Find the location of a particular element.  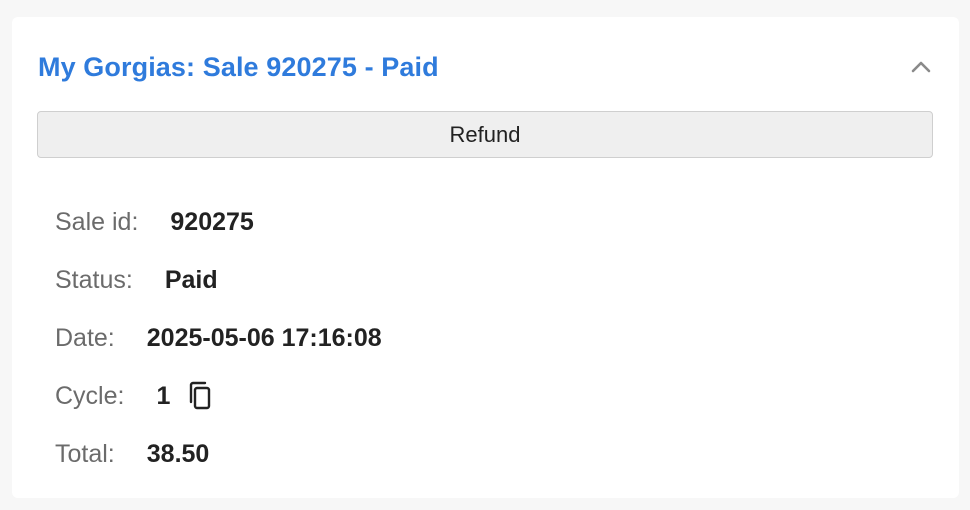

copy-button is located at coordinates (200, 396).